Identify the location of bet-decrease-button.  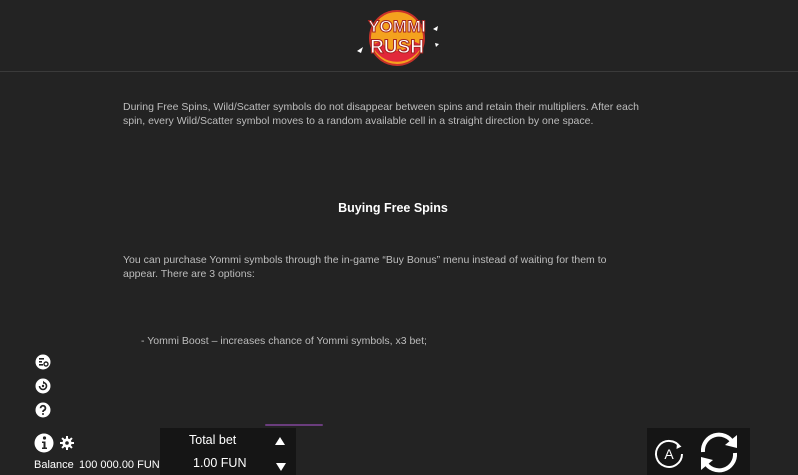
(281, 465).